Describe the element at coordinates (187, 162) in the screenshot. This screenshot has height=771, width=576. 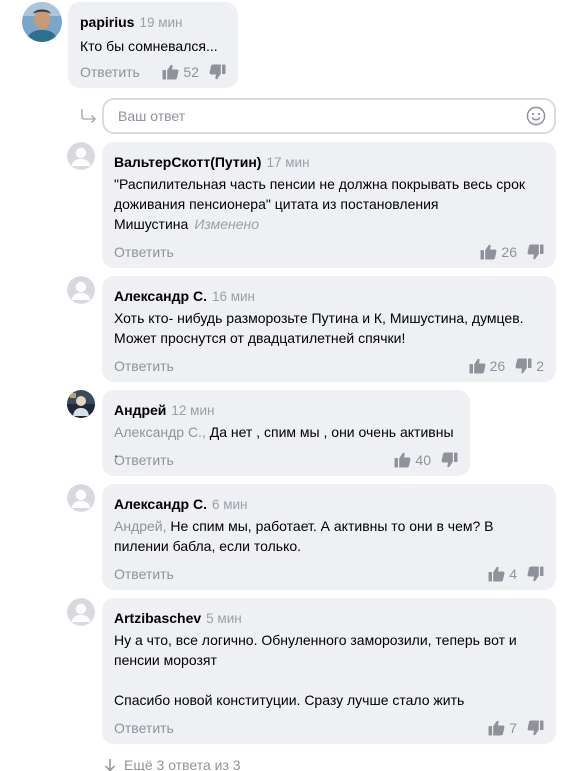
I see `comment-author: ВальтерСкотт(Путин)` at that location.